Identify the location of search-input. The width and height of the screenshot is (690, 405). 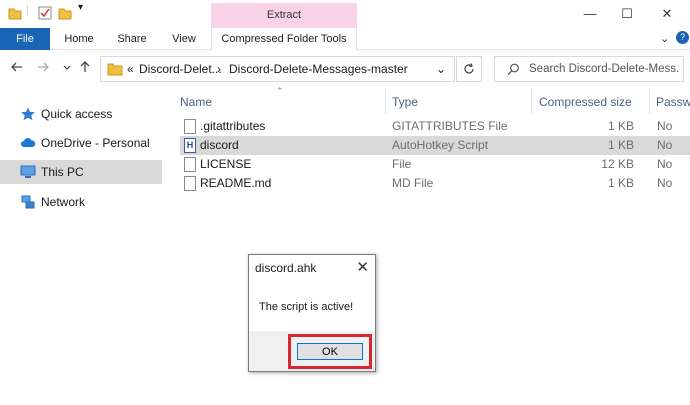
(604, 69).